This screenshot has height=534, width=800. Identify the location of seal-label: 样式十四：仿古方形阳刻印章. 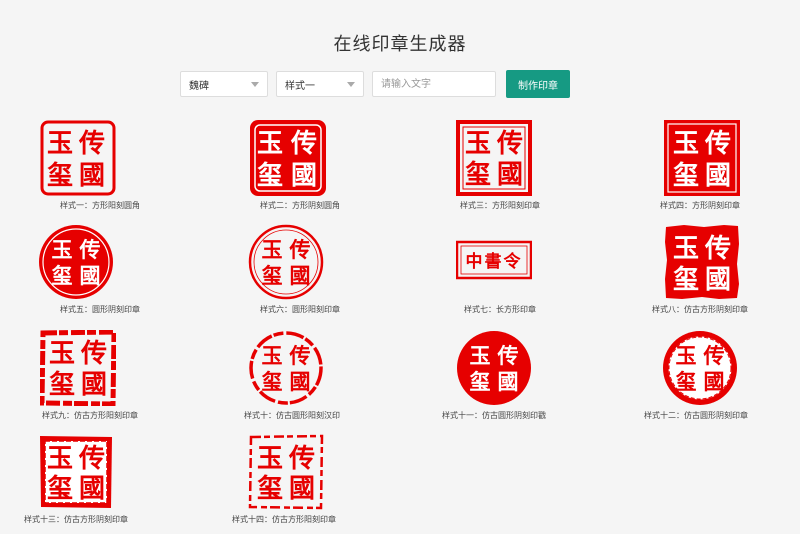
(284, 519).